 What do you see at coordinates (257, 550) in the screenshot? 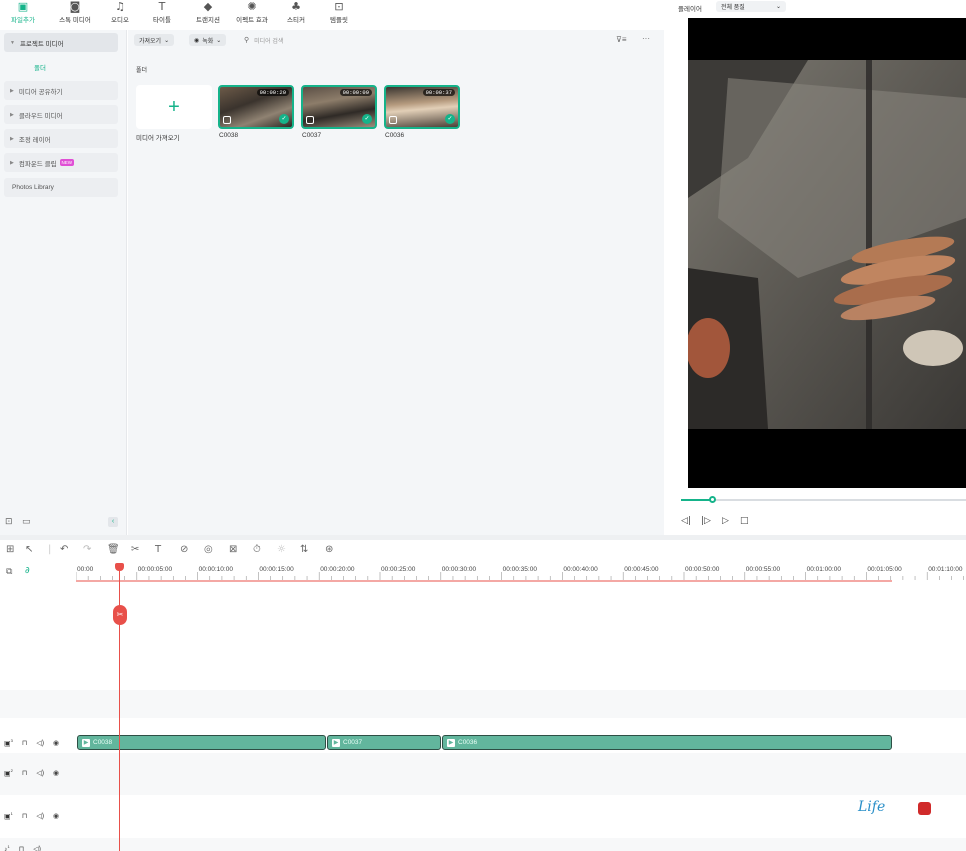
I see `speed-timer-icon: ⏱` at bounding box center [257, 550].